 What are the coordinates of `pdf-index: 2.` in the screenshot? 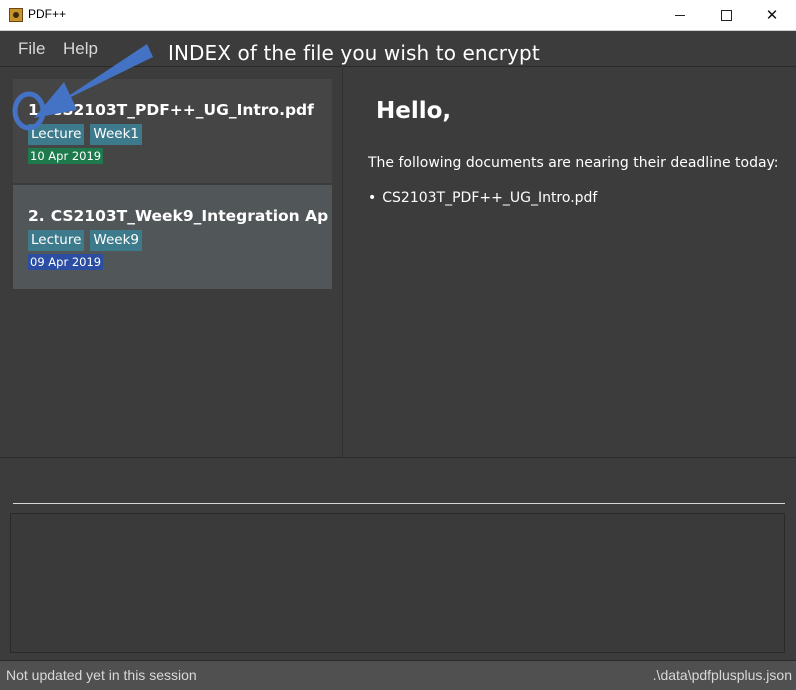 It's located at (36, 216).